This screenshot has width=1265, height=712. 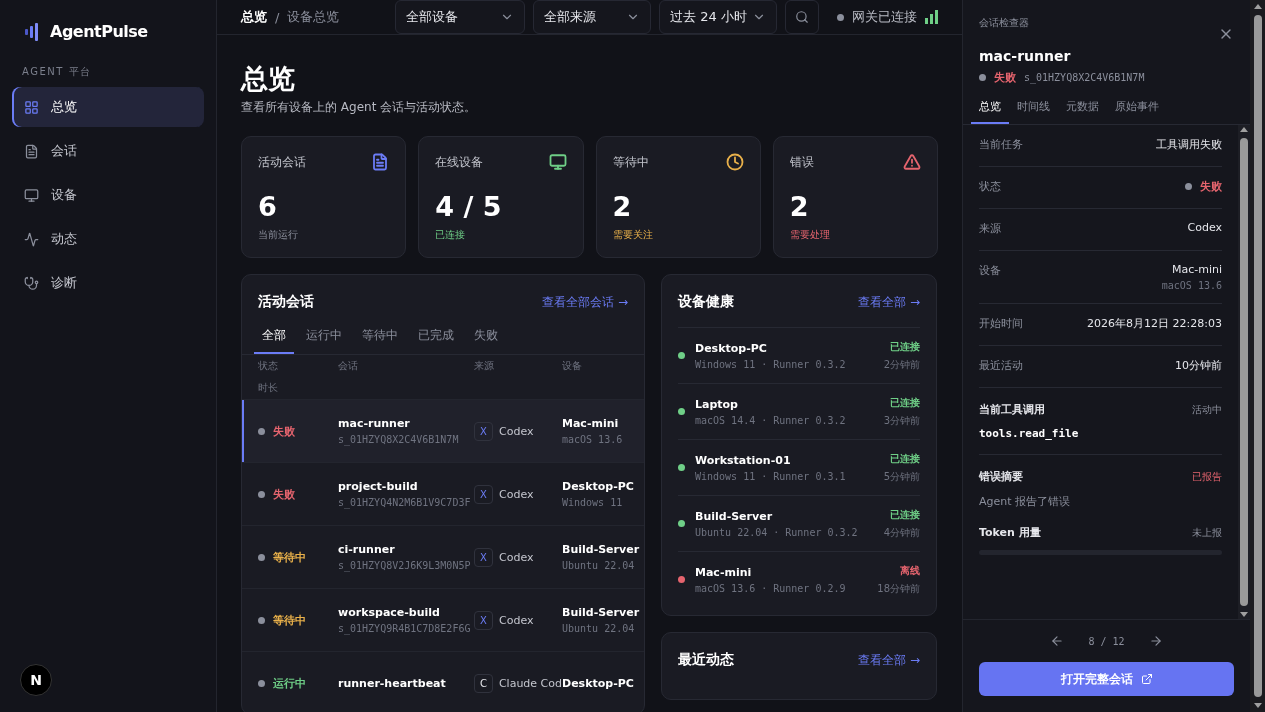 What do you see at coordinates (1204, 227) in the screenshot?
I see `field-value: Codex` at bounding box center [1204, 227].